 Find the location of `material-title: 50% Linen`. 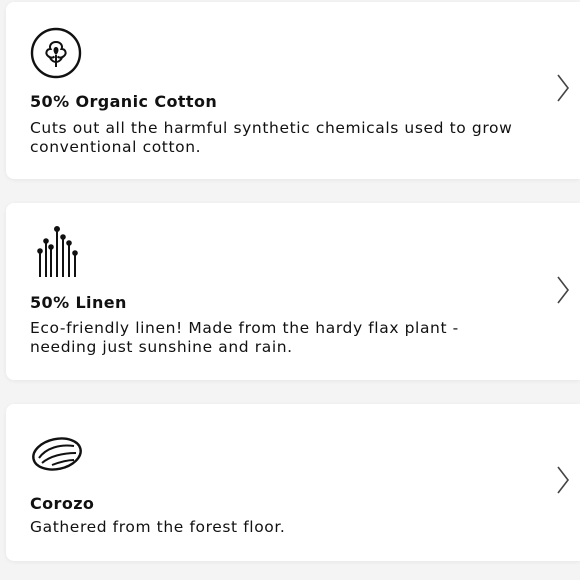

material-title: 50% Linen is located at coordinates (78, 302).